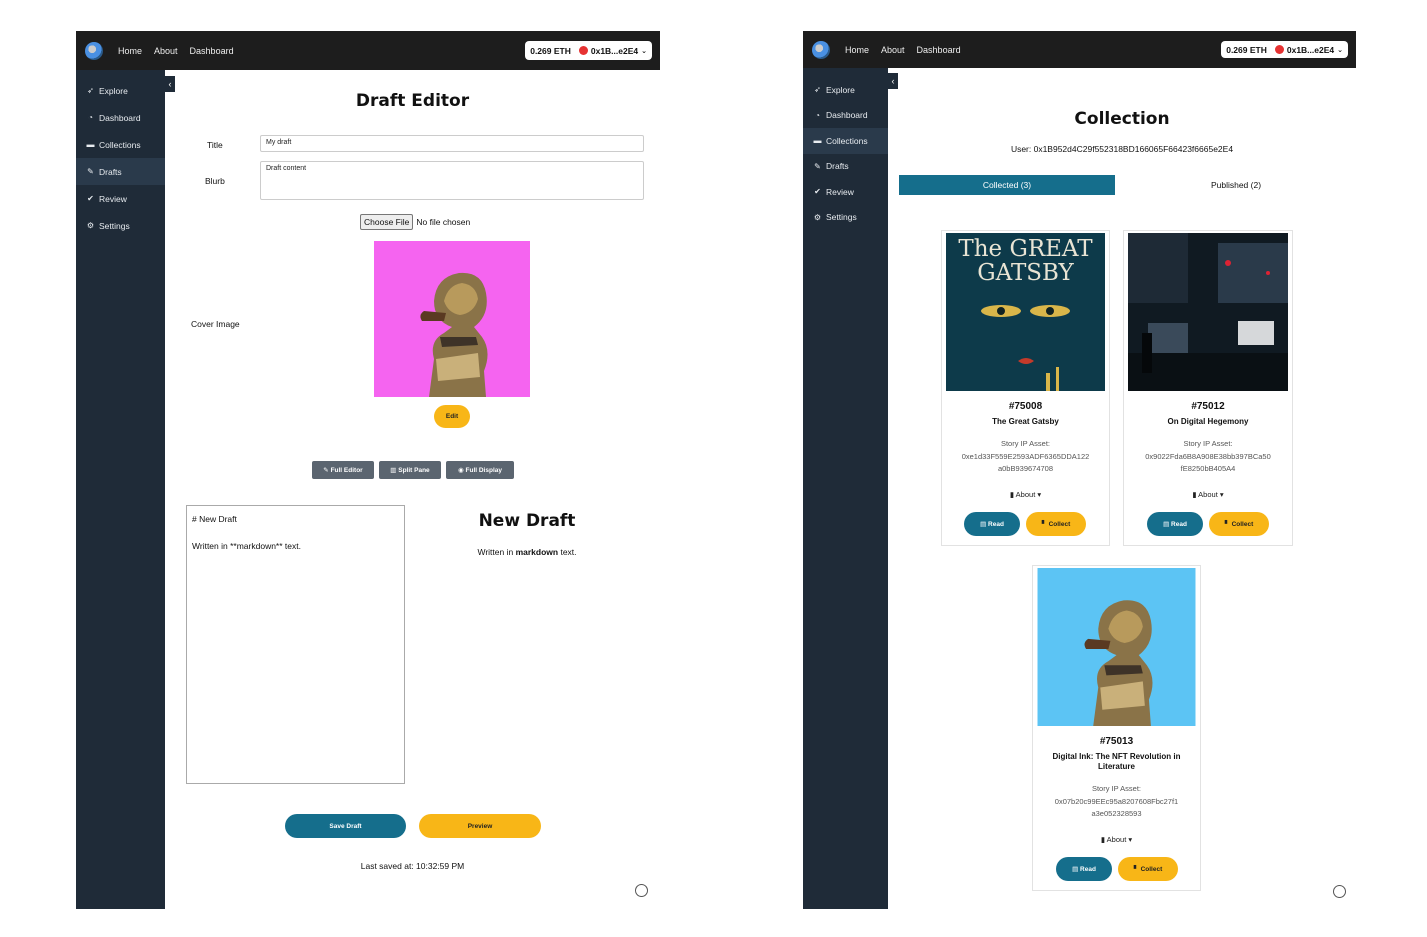  I want to click on blurb-textarea: Draft content, so click(452, 180).